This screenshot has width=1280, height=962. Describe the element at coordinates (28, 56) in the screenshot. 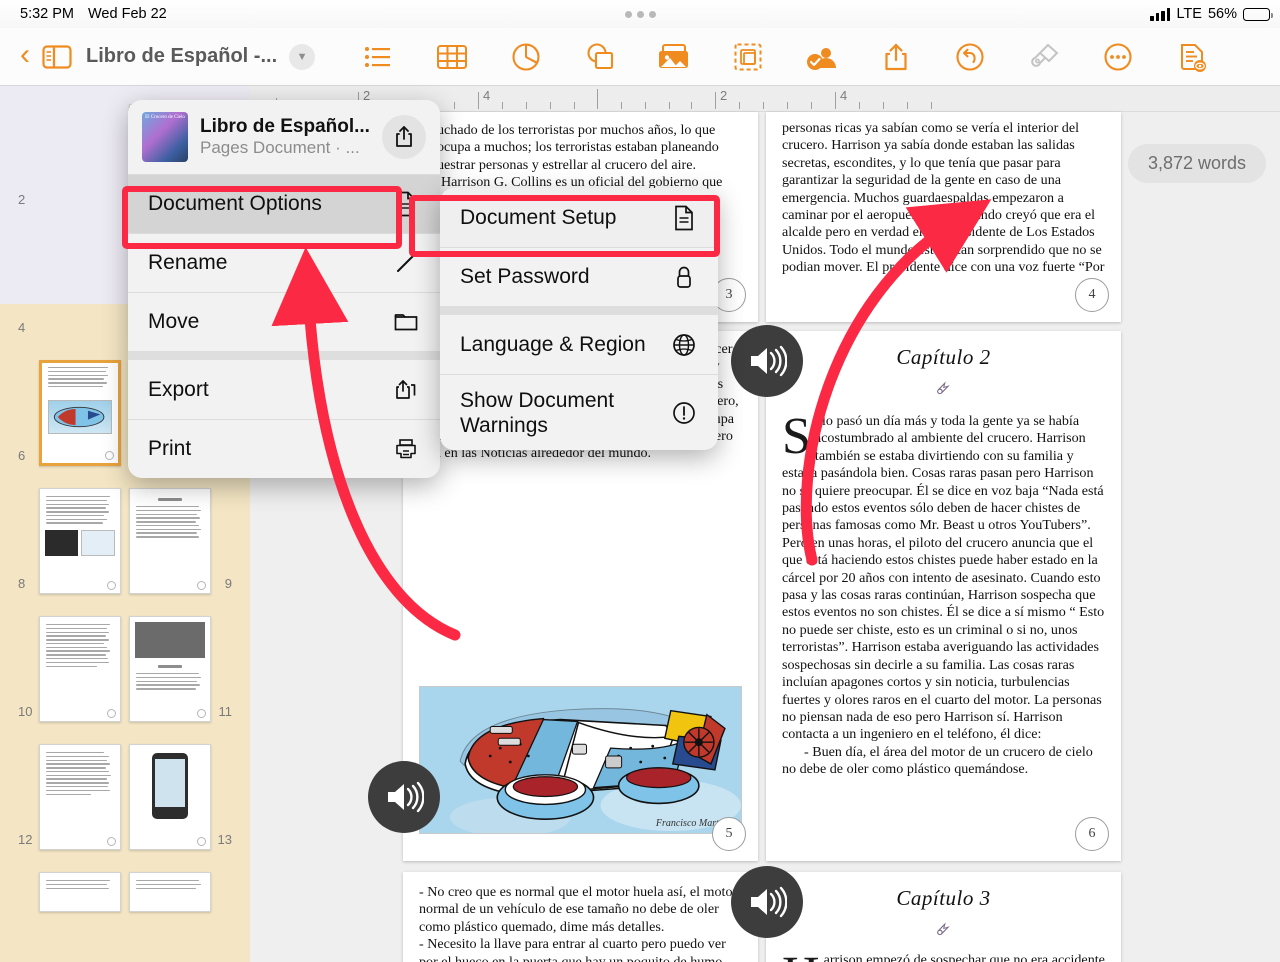

I see `back-button: ‹` at that location.